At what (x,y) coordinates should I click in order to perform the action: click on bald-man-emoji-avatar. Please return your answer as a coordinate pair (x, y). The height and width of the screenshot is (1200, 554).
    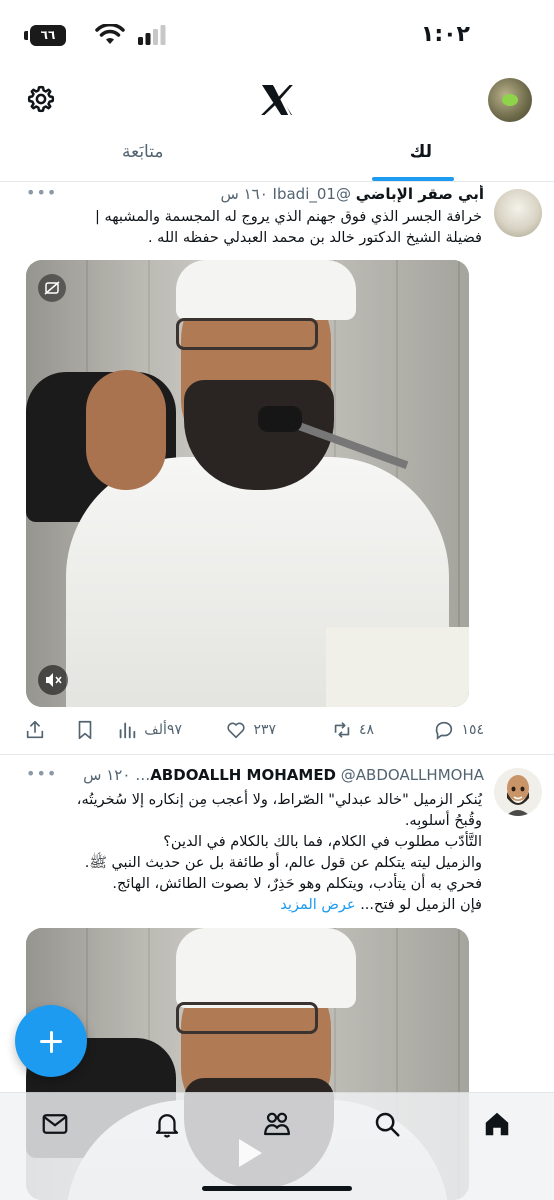
    Looking at the image, I should click on (518, 792).